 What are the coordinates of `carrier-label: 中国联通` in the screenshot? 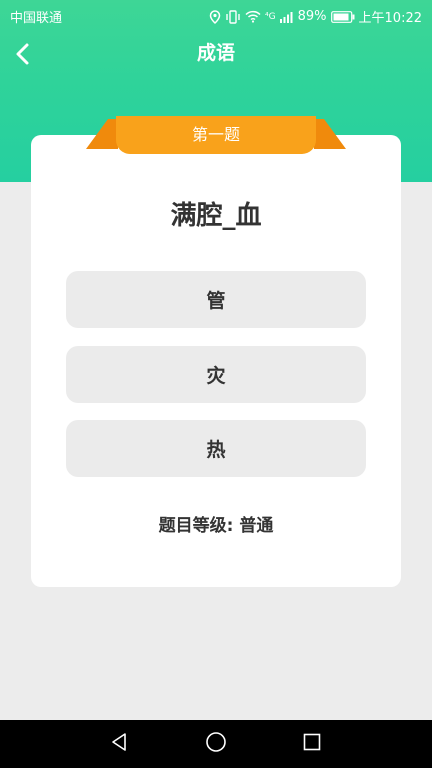 It's located at (36, 18).